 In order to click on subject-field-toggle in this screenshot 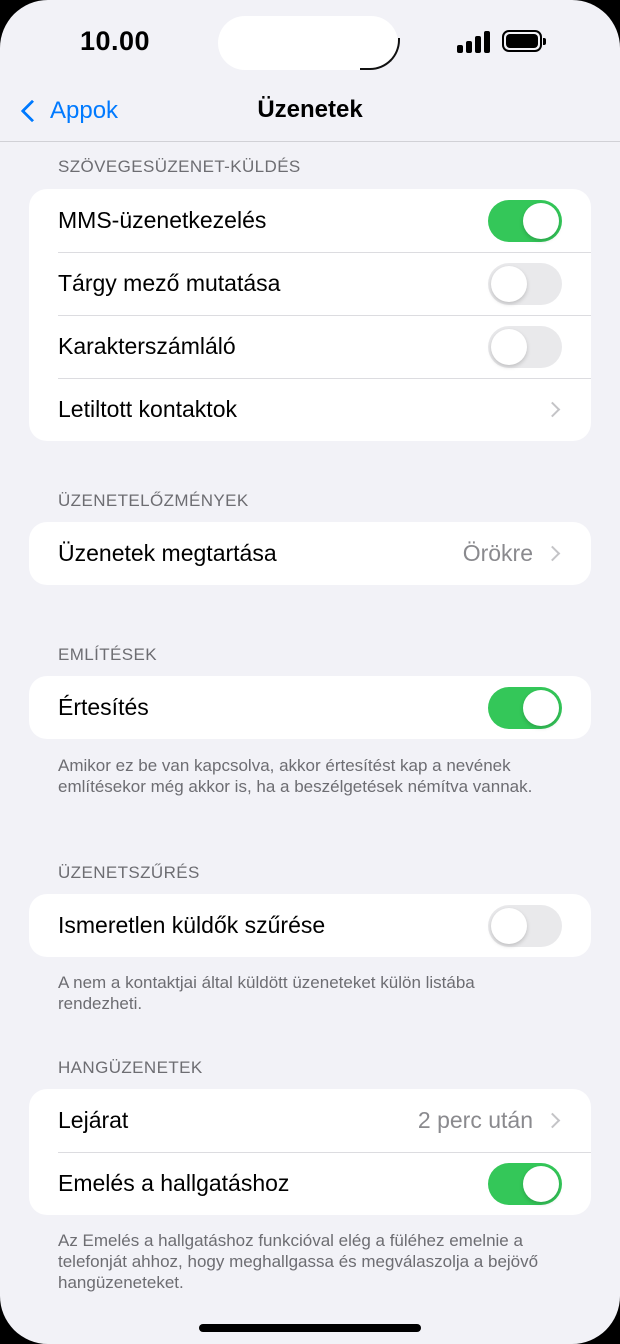, I will do `click(525, 283)`.